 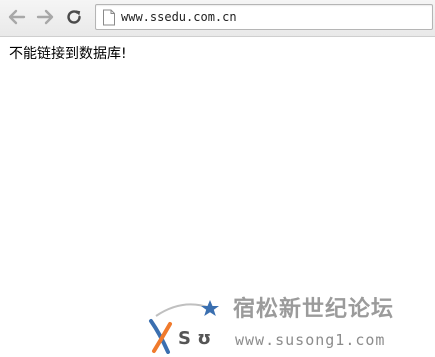 I want to click on address-bar: www.ssedu.com.cn, so click(x=264, y=17).